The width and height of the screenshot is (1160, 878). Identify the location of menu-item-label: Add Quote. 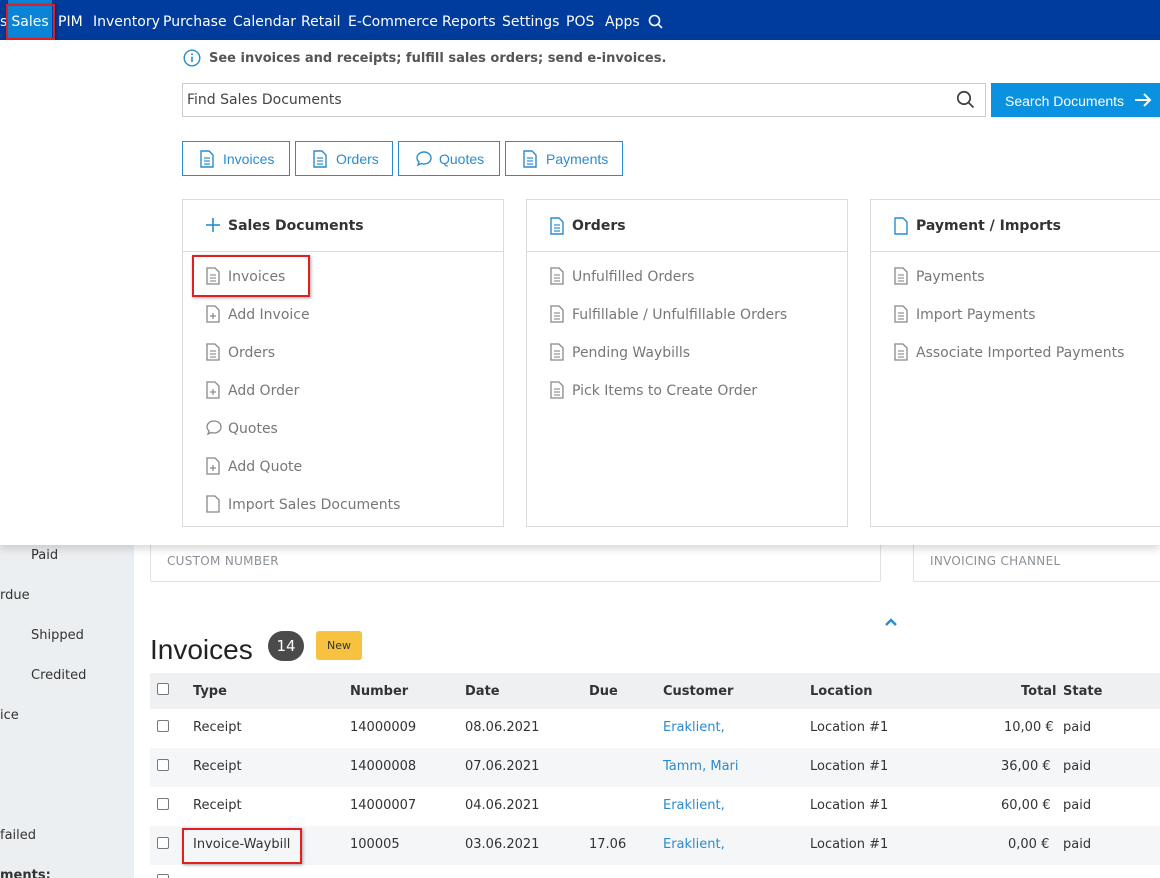
(265, 467).